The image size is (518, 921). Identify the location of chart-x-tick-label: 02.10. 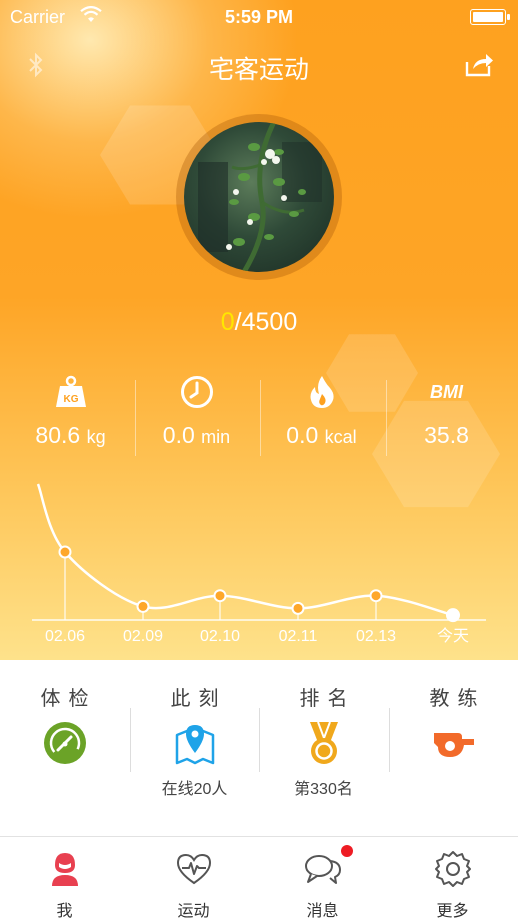
(220, 636).